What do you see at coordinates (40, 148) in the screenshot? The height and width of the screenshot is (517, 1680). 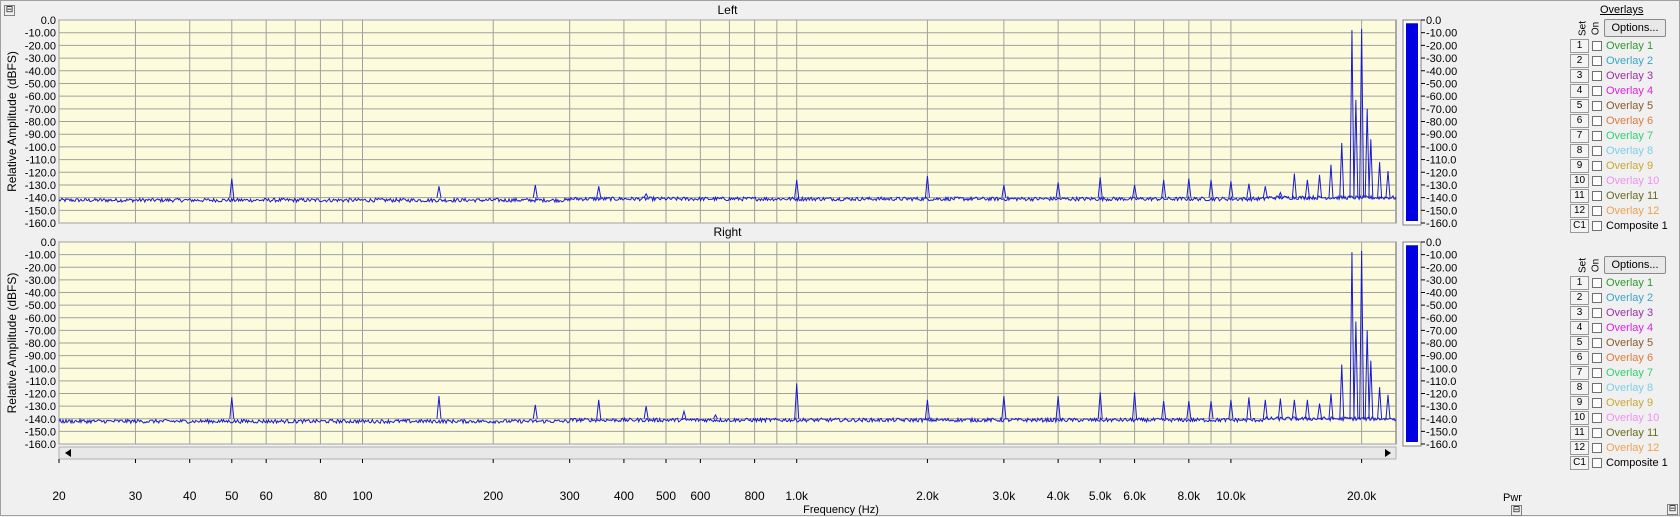 I see `y-tick-label: -100.0` at bounding box center [40, 148].